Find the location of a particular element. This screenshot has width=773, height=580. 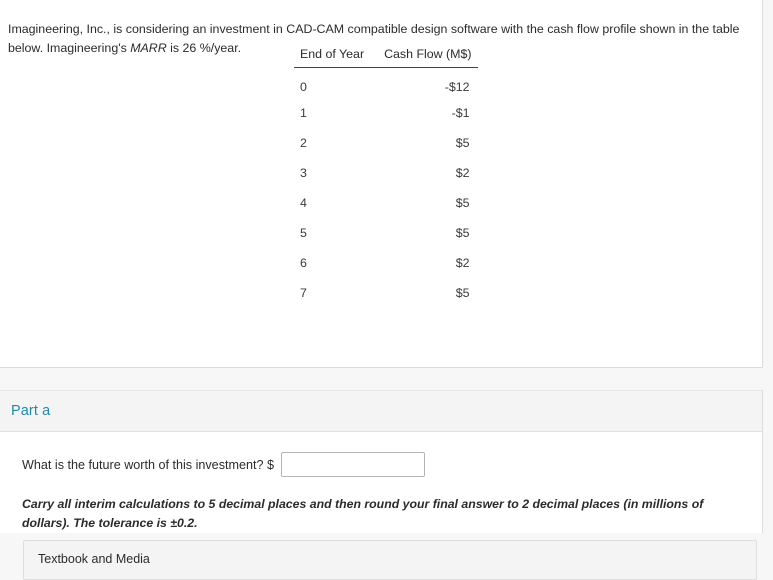

column-header-cash-flow: Cash Flow (M$) is located at coordinates (424, 57).